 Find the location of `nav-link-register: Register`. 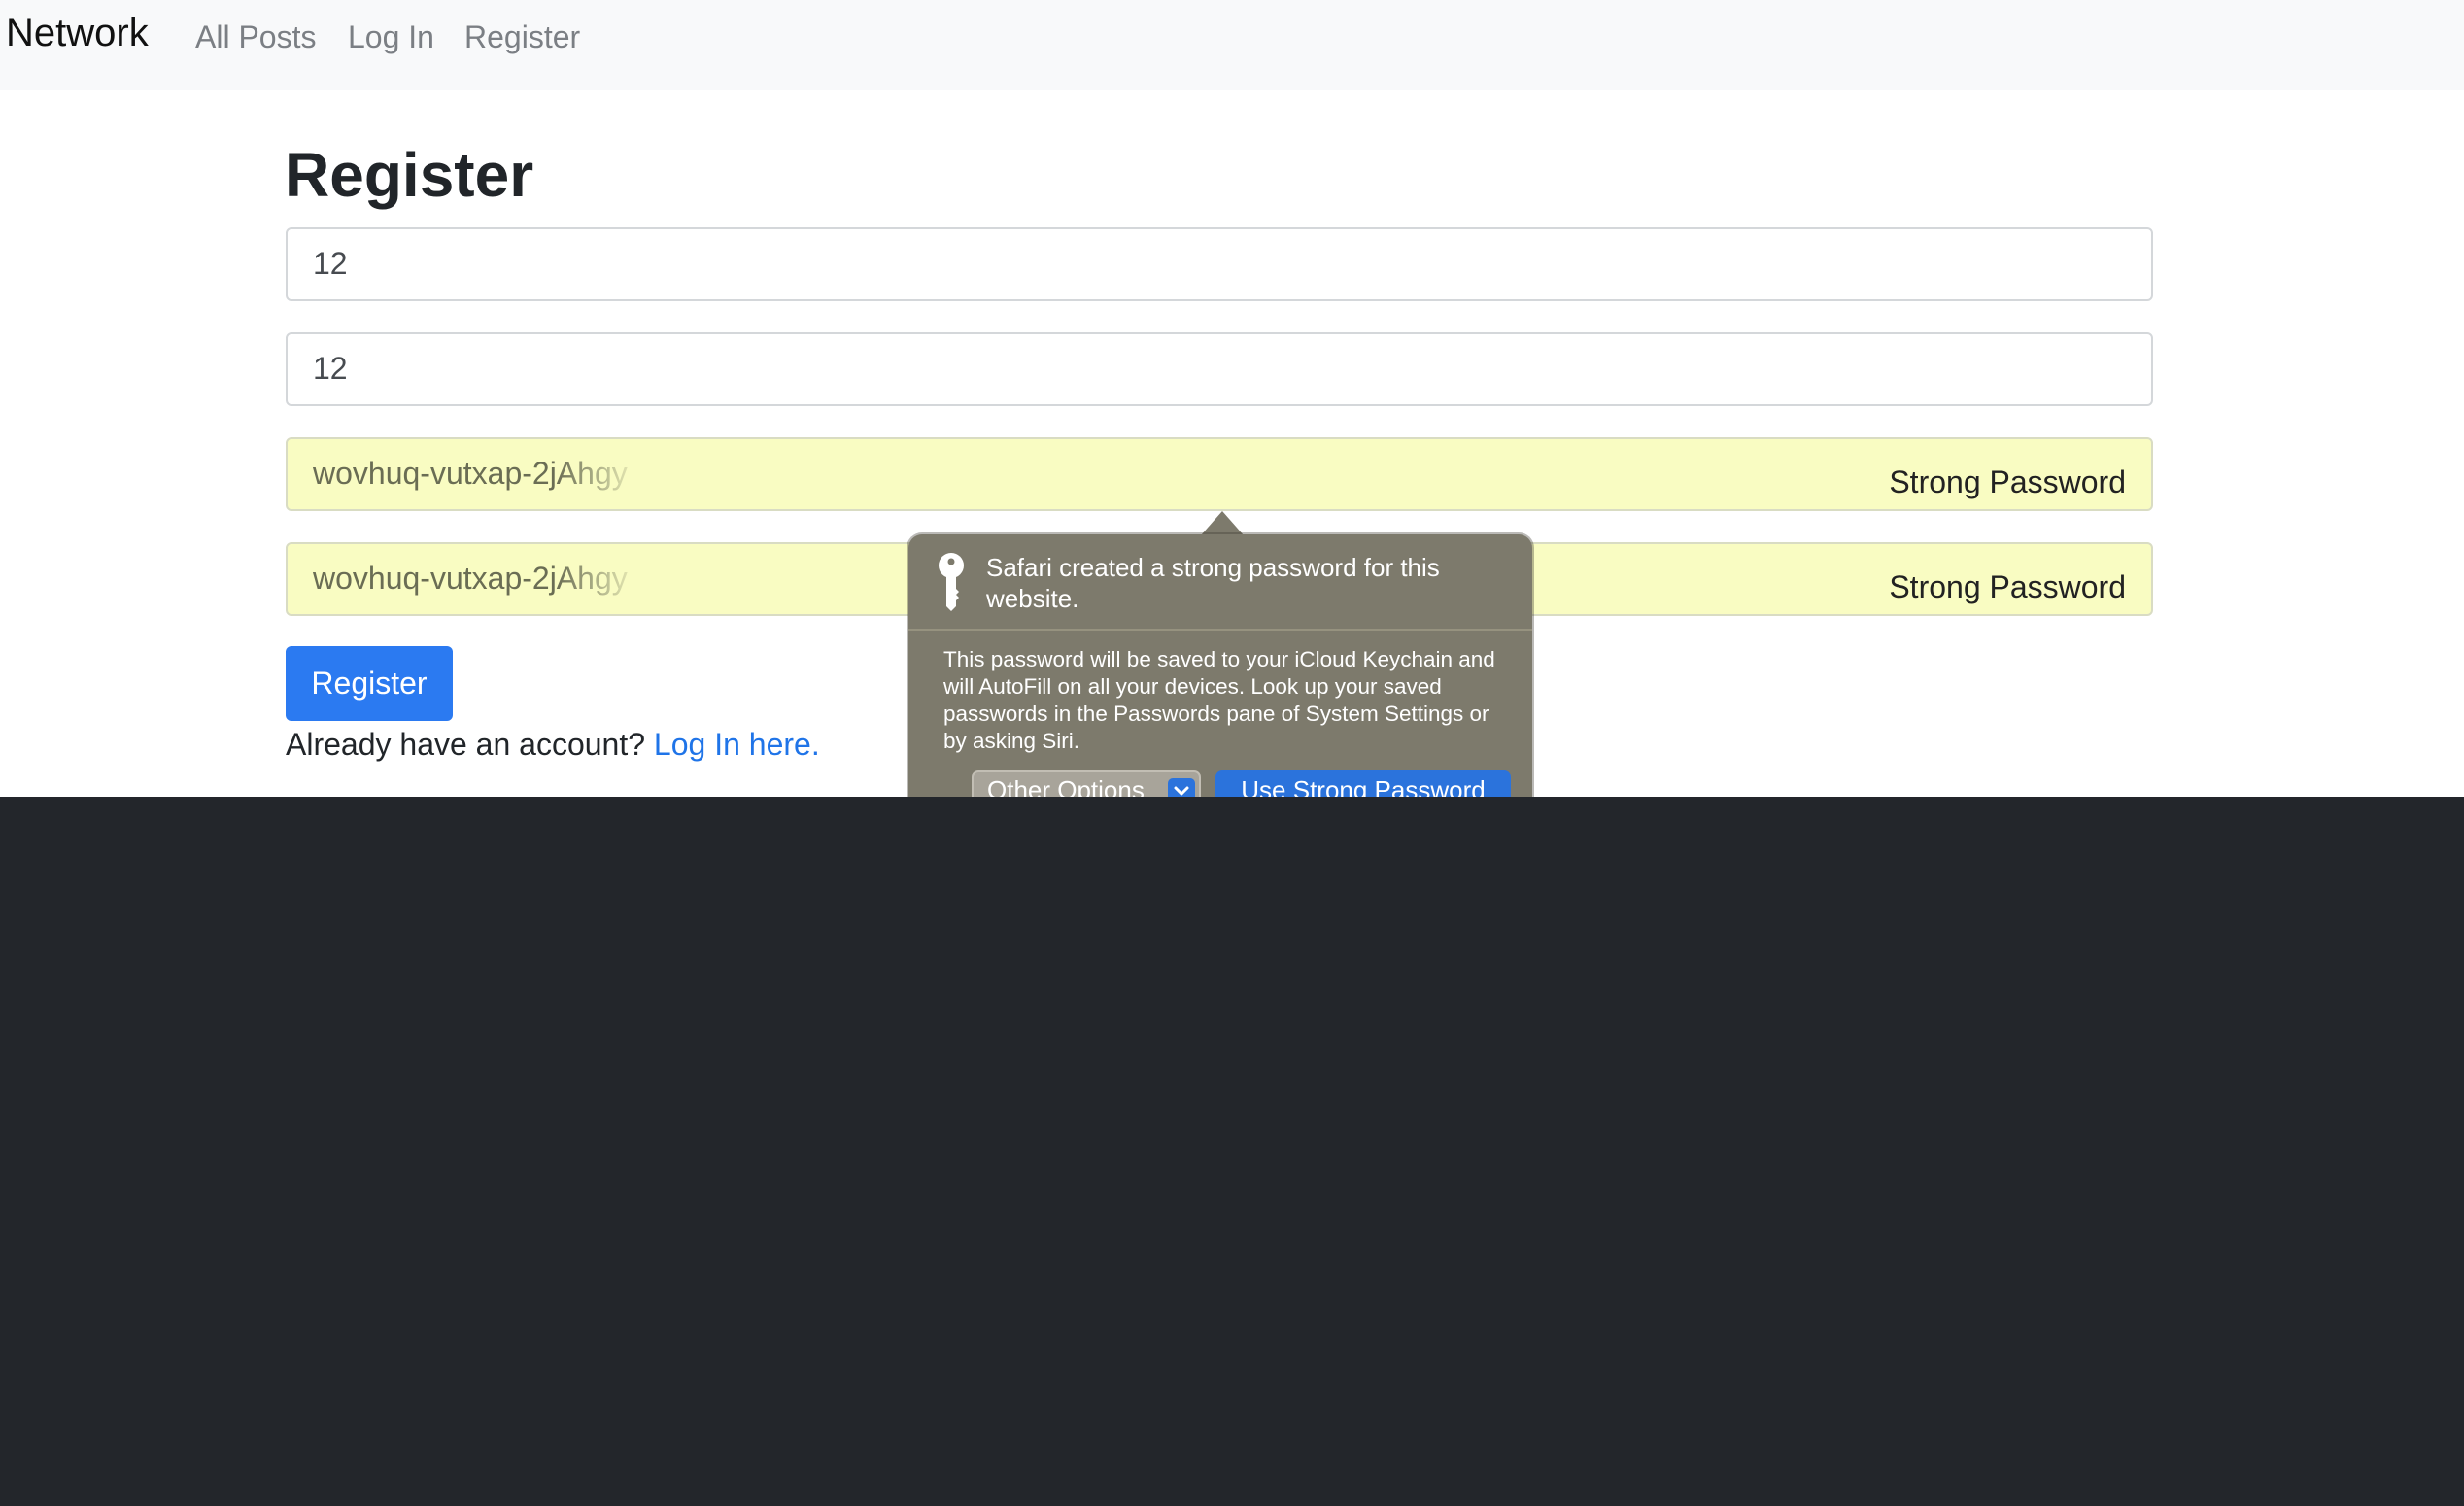

nav-link-register: Register is located at coordinates (522, 37).